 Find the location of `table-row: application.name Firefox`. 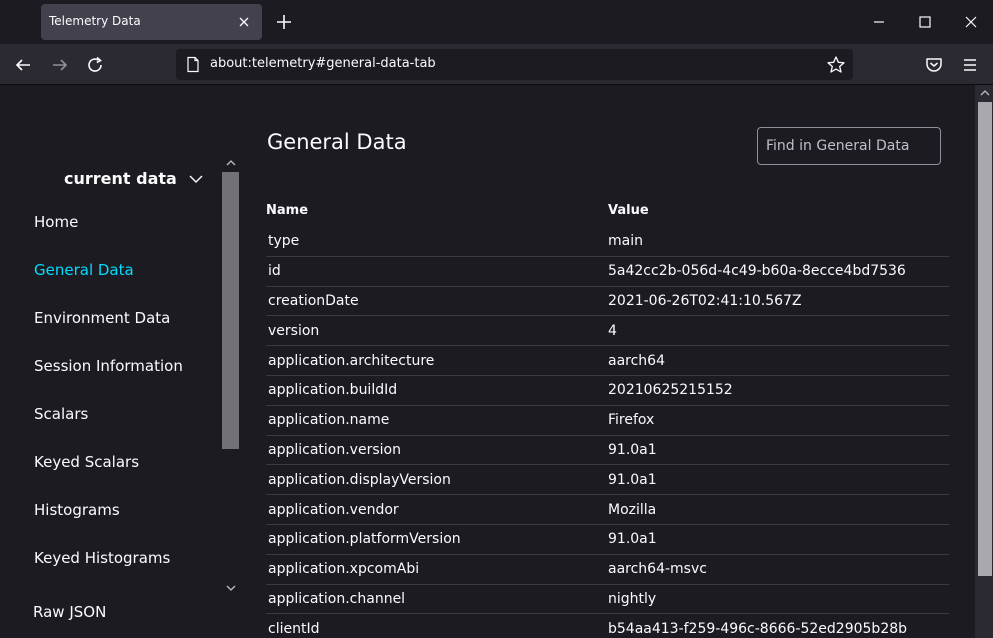

table-row: application.name Firefox is located at coordinates (607, 421).